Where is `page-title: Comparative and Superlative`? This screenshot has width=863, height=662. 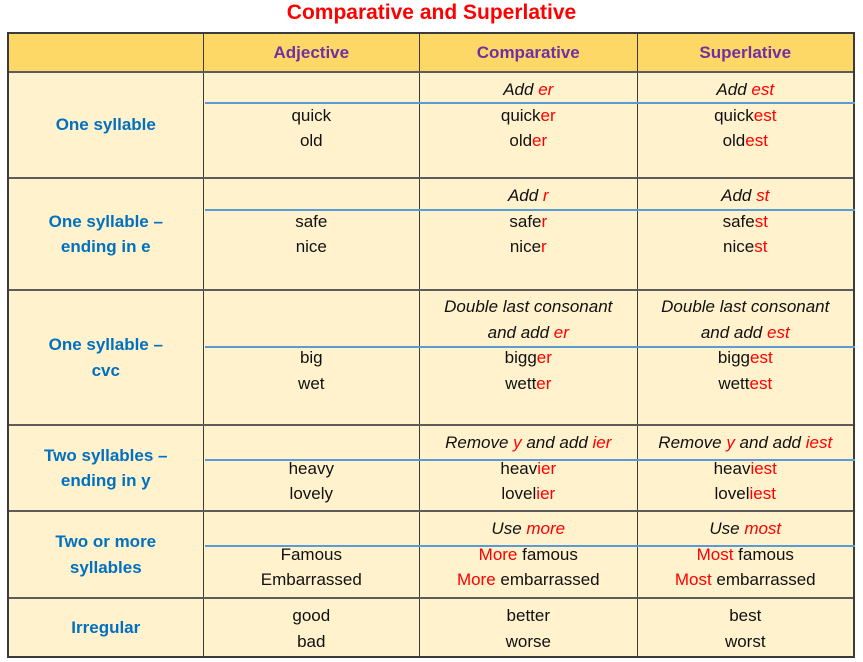 page-title: Comparative and Superlative is located at coordinates (431, 12).